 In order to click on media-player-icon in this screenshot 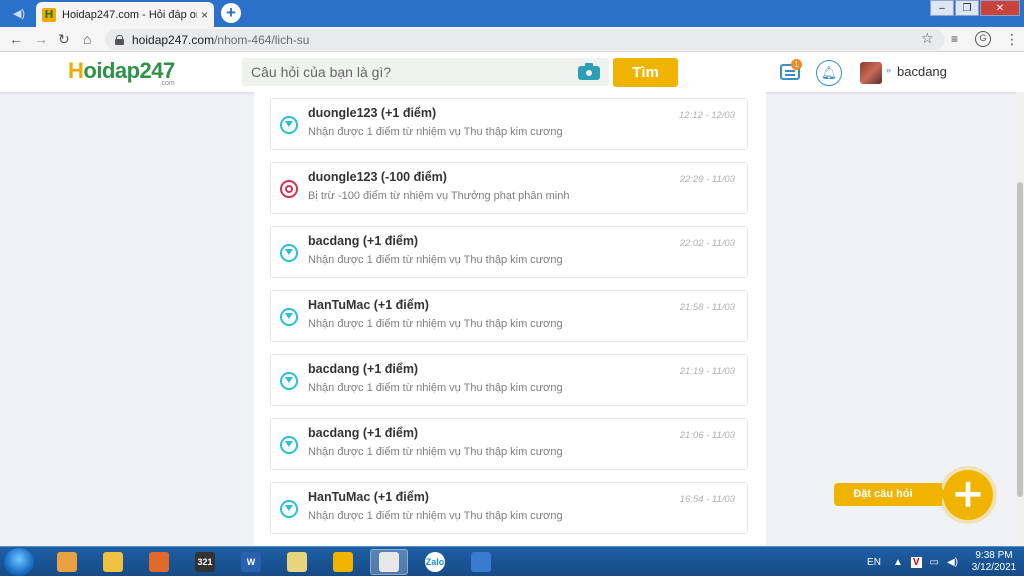, I will do `click(159, 562)`.